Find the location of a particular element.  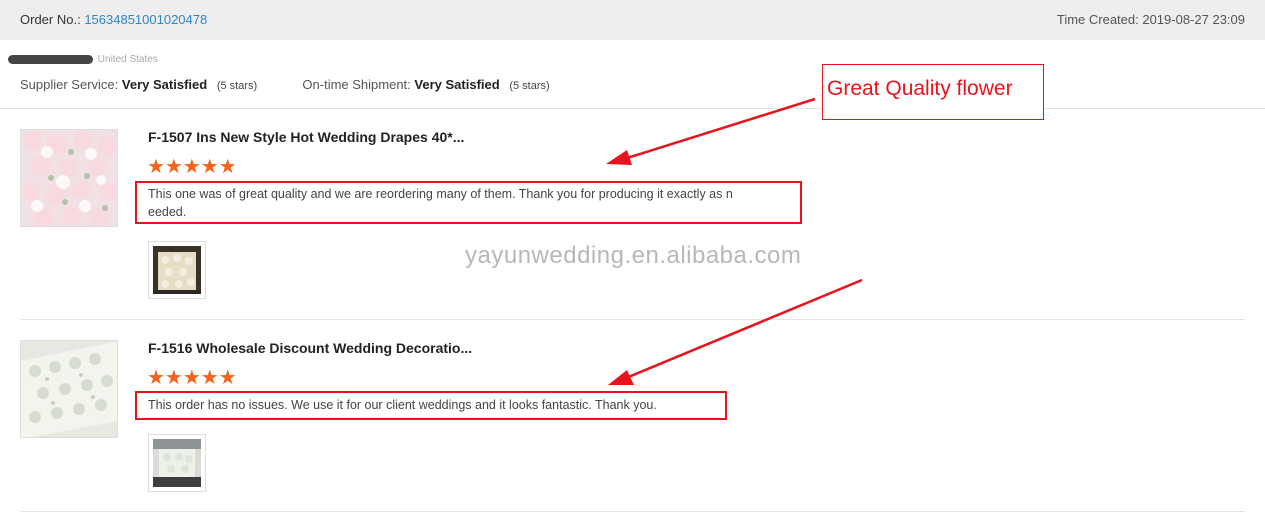

annotation-callout: Great Quality flower is located at coordinates (933, 92).